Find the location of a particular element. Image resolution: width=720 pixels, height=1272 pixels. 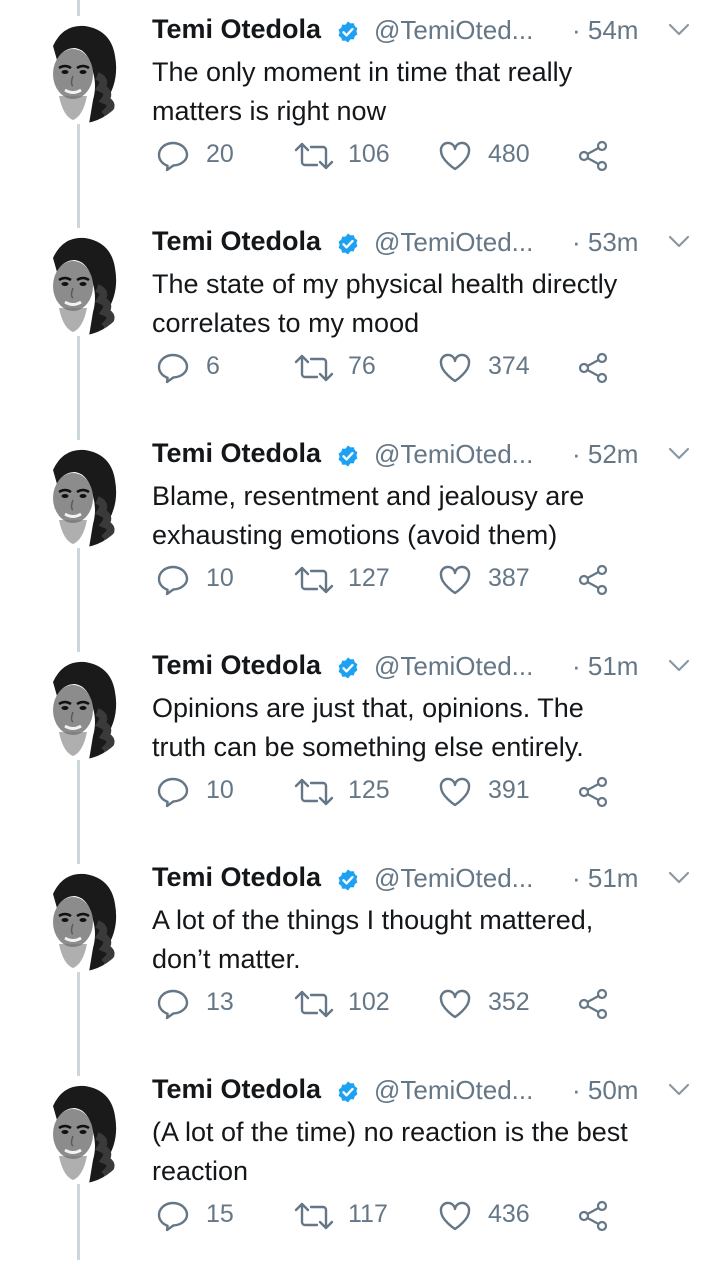

like-count: 391 is located at coordinates (509, 790).